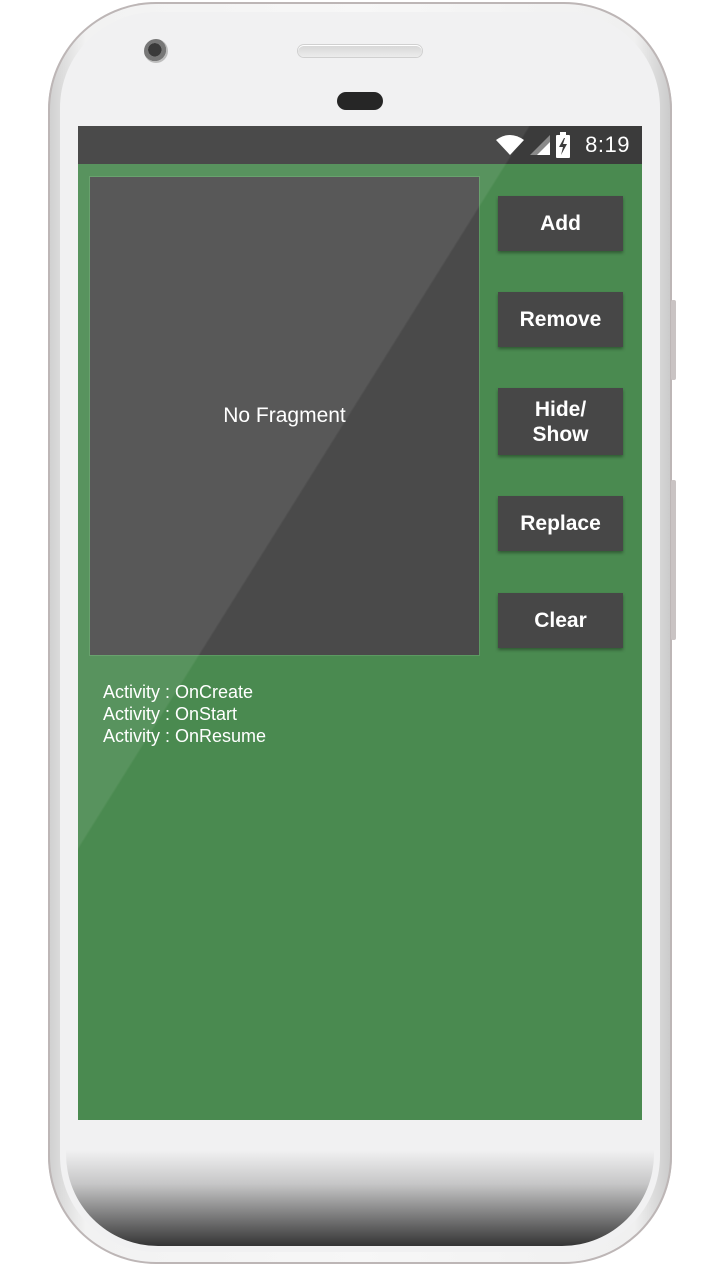  What do you see at coordinates (673, 560) in the screenshot?
I see `power-button` at bounding box center [673, 560].